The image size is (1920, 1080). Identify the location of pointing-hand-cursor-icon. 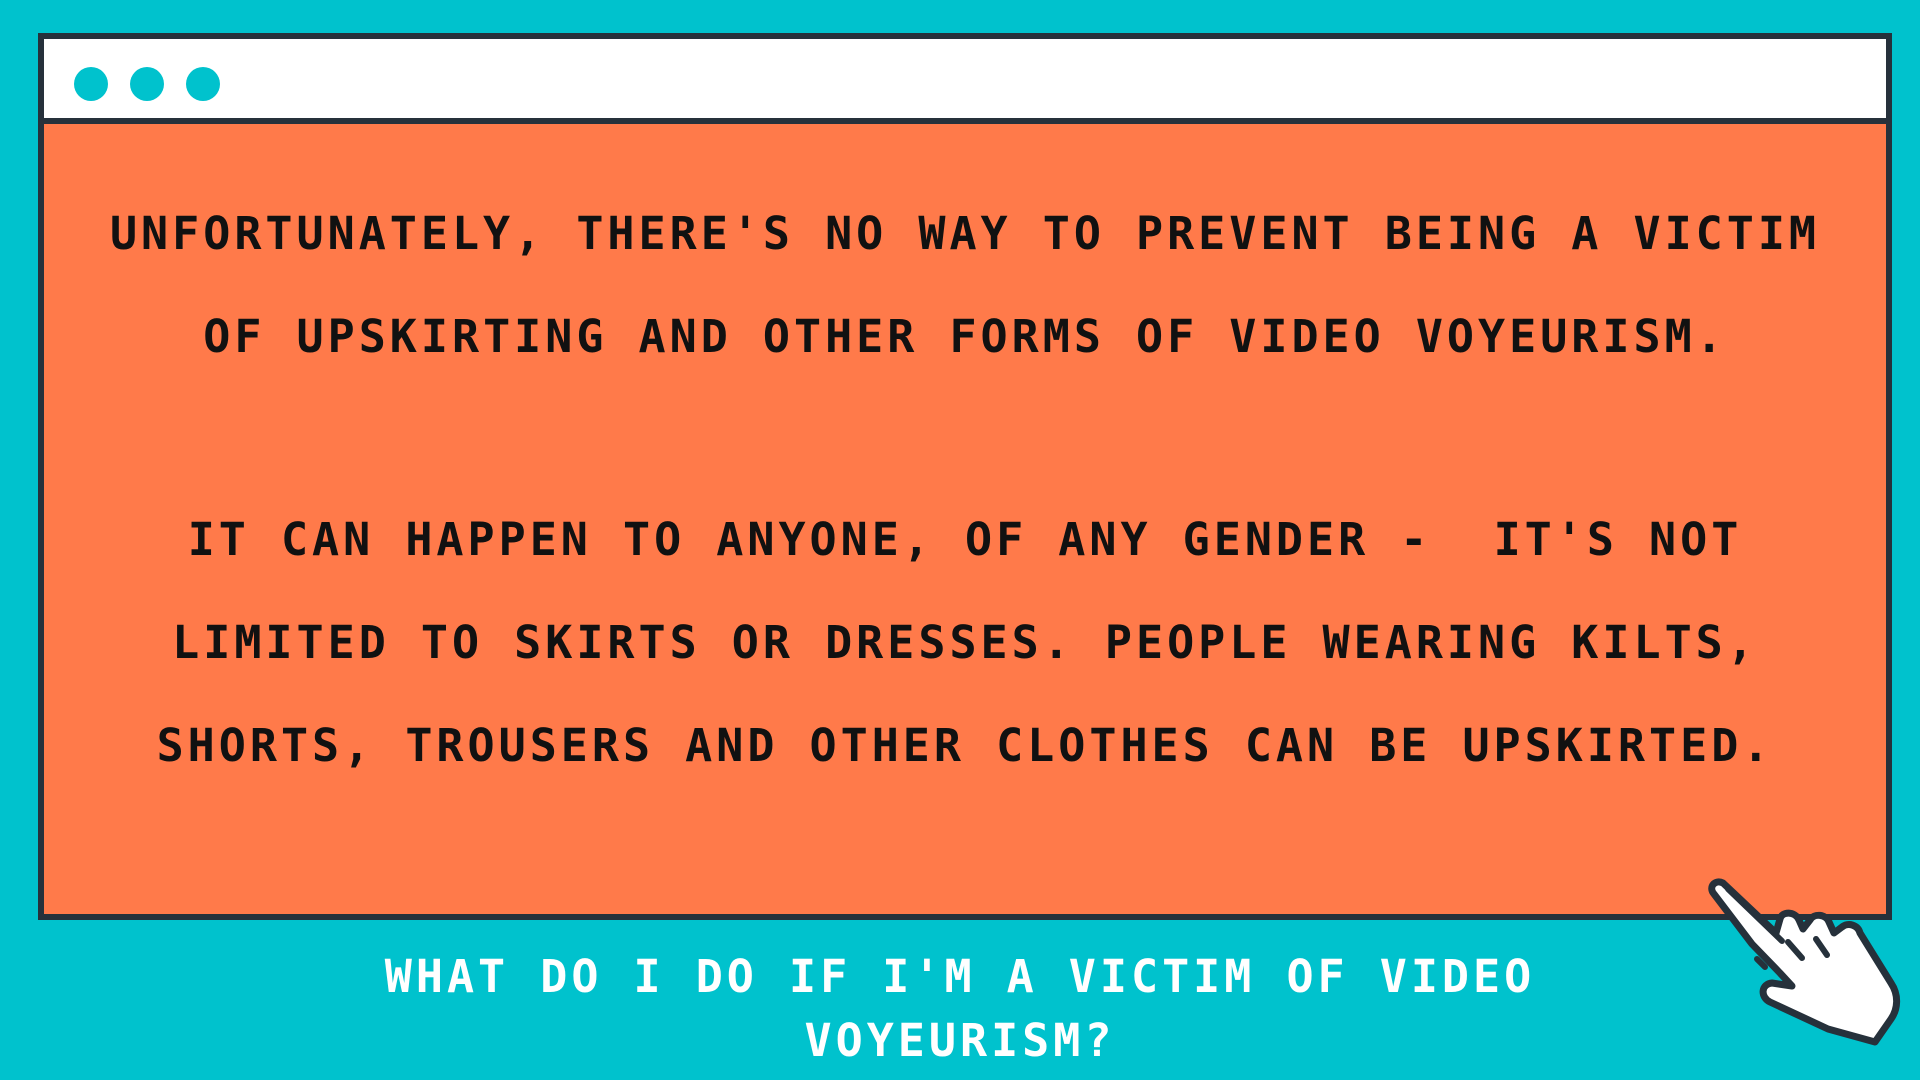
(1804, 962).